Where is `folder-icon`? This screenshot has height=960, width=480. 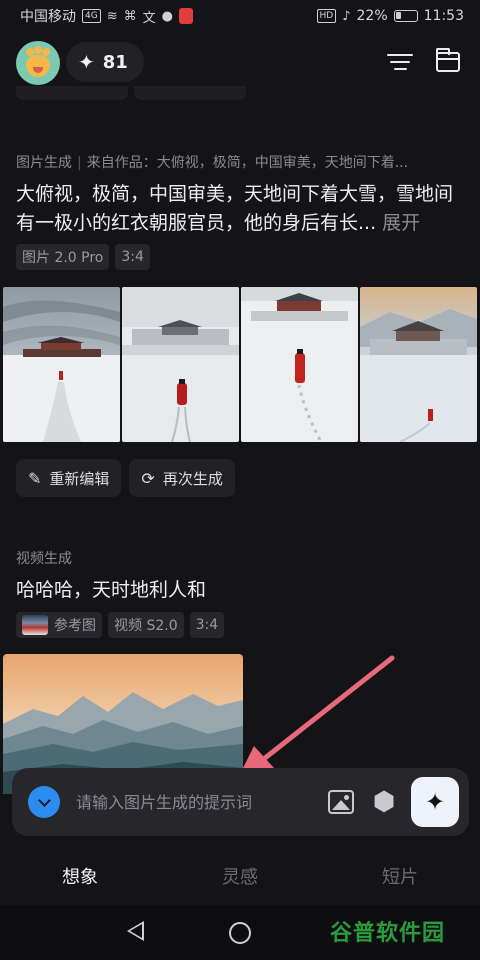 folder-icon is located at coordinates (448, 60).